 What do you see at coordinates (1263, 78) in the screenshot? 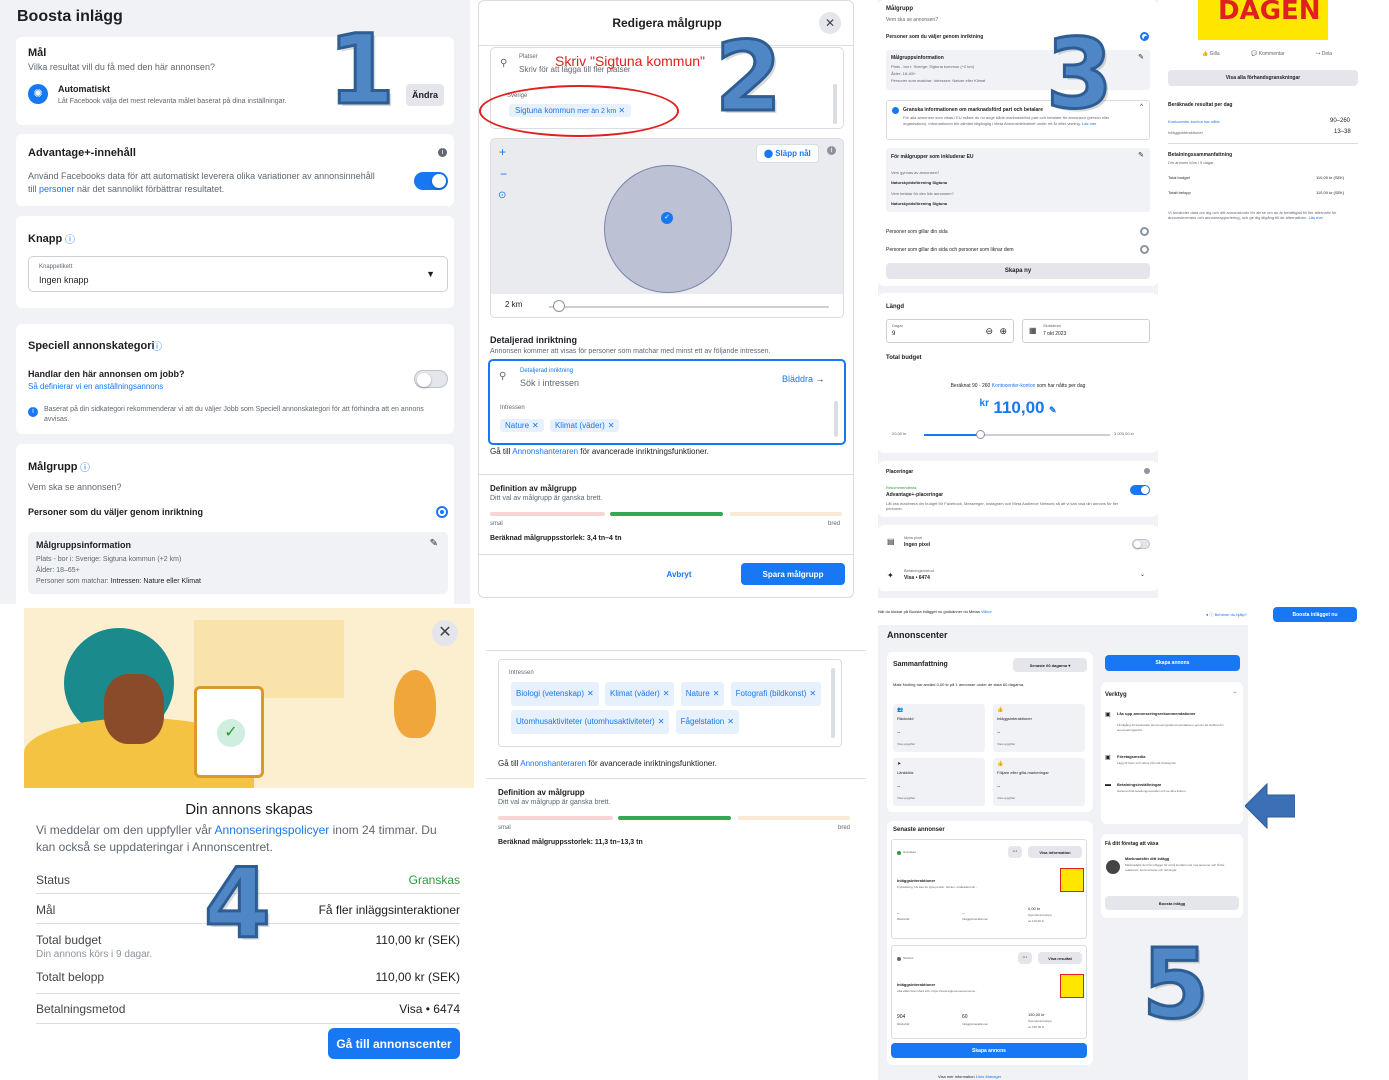
I see `show-all-previews-button: Visa alla förhandsgranskningar` at bounding box center [1263, 78].